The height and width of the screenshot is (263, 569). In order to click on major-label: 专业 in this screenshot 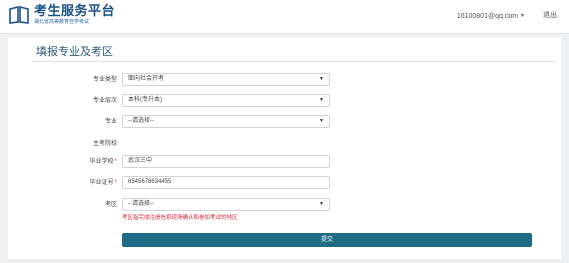, I will do `click(110, 122)`.